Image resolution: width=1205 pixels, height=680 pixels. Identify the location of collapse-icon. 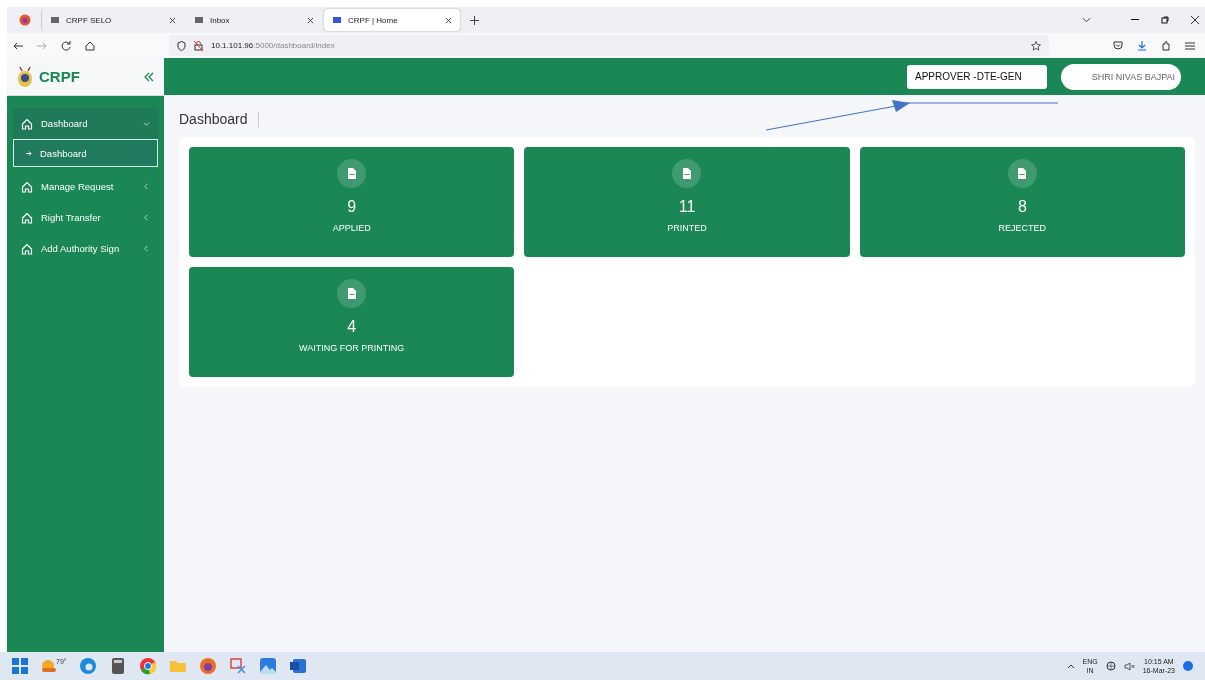
(149, 76).